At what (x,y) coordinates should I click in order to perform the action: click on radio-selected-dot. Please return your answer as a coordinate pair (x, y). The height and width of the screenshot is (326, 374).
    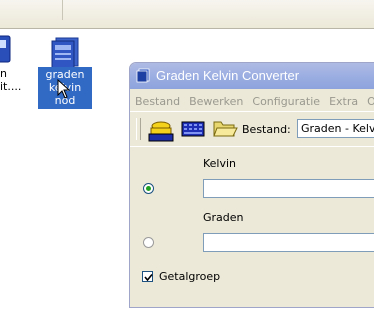
    Looking at the image, I should click on (148, 188).